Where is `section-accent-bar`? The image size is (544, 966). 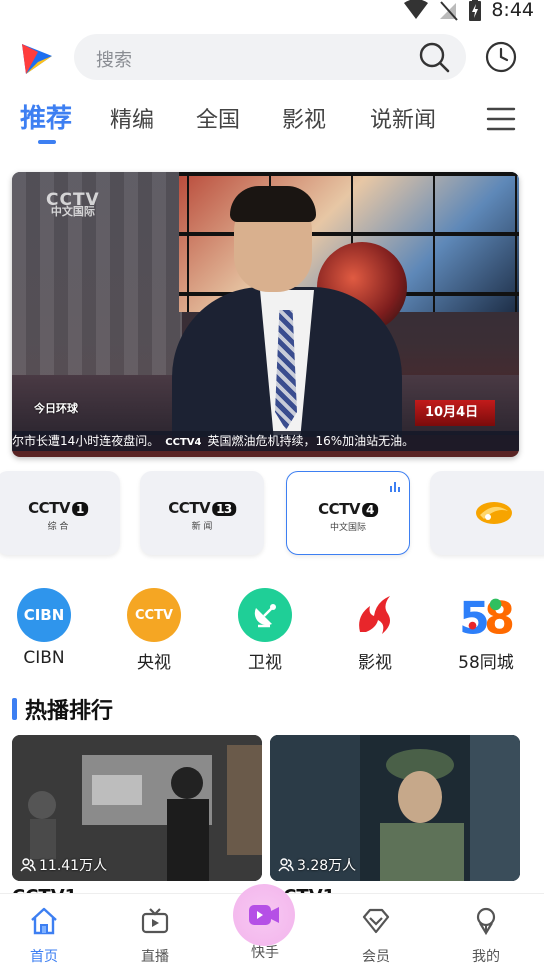 section-accent-bar is located at coordinates (14, 709).